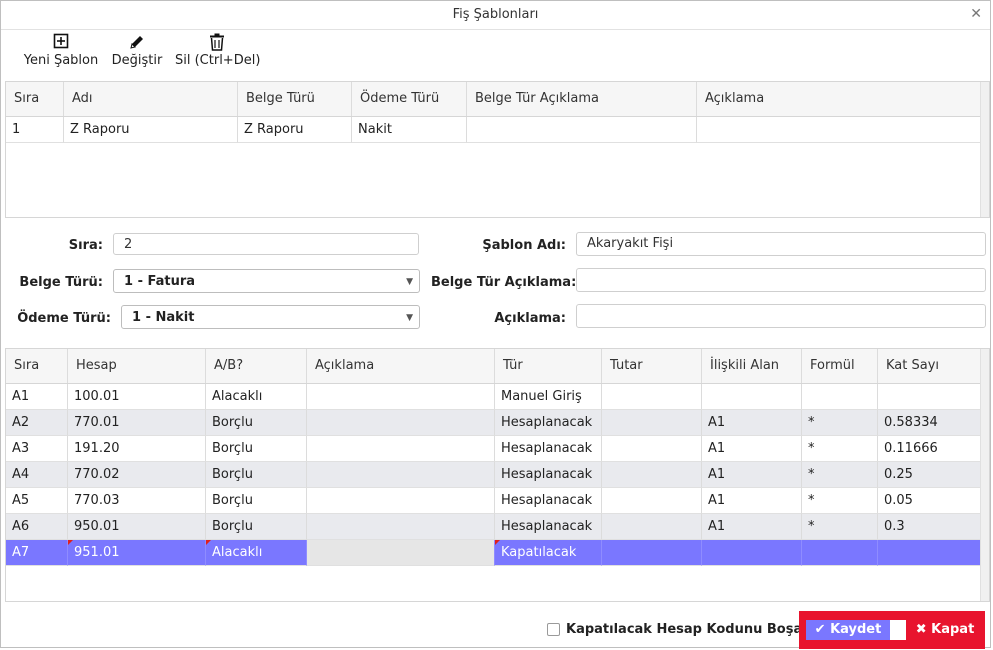 The height and width of the screenshot is (650, 993). What do you see at coordinates (37, 553) in the screenshot?
I see `cell-sira: A7` at bounding box center [37, 553].